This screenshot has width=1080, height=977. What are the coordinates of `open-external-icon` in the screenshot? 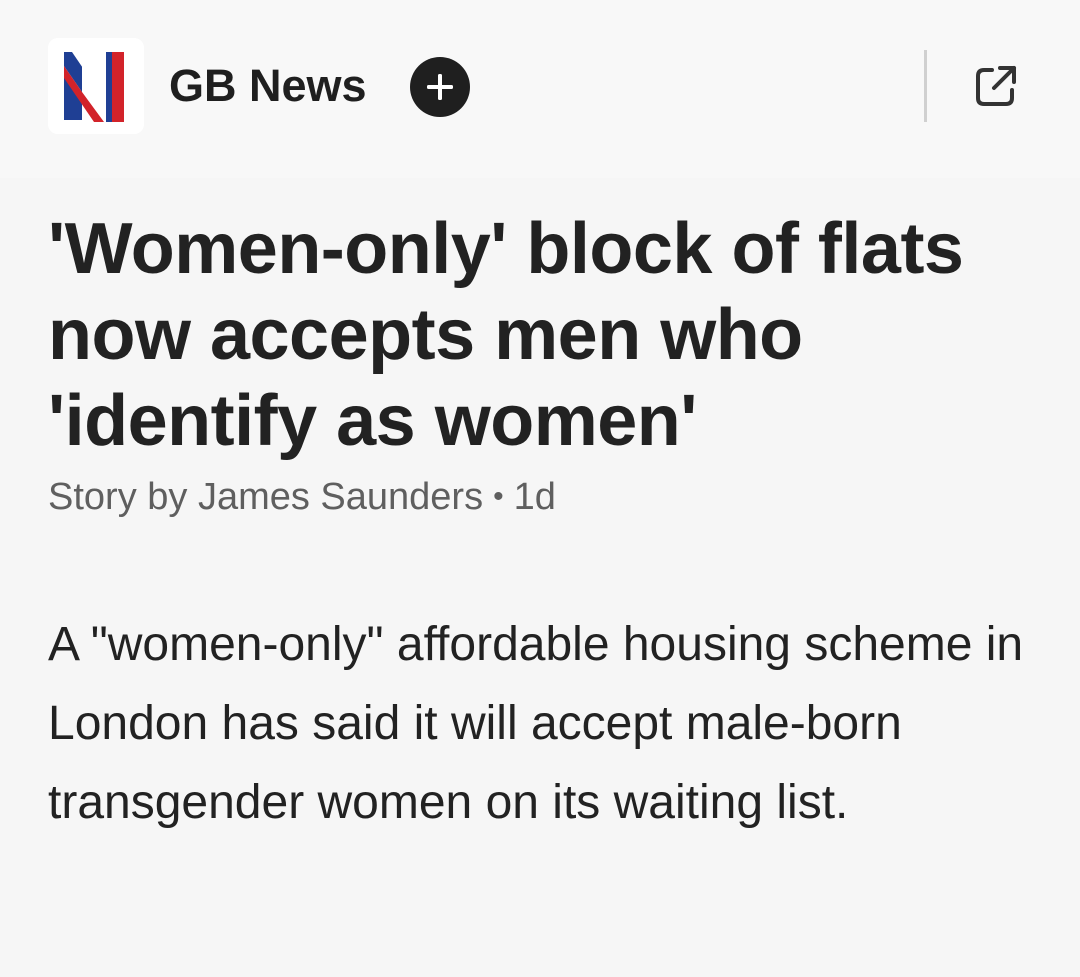 It's located at (996, 86).